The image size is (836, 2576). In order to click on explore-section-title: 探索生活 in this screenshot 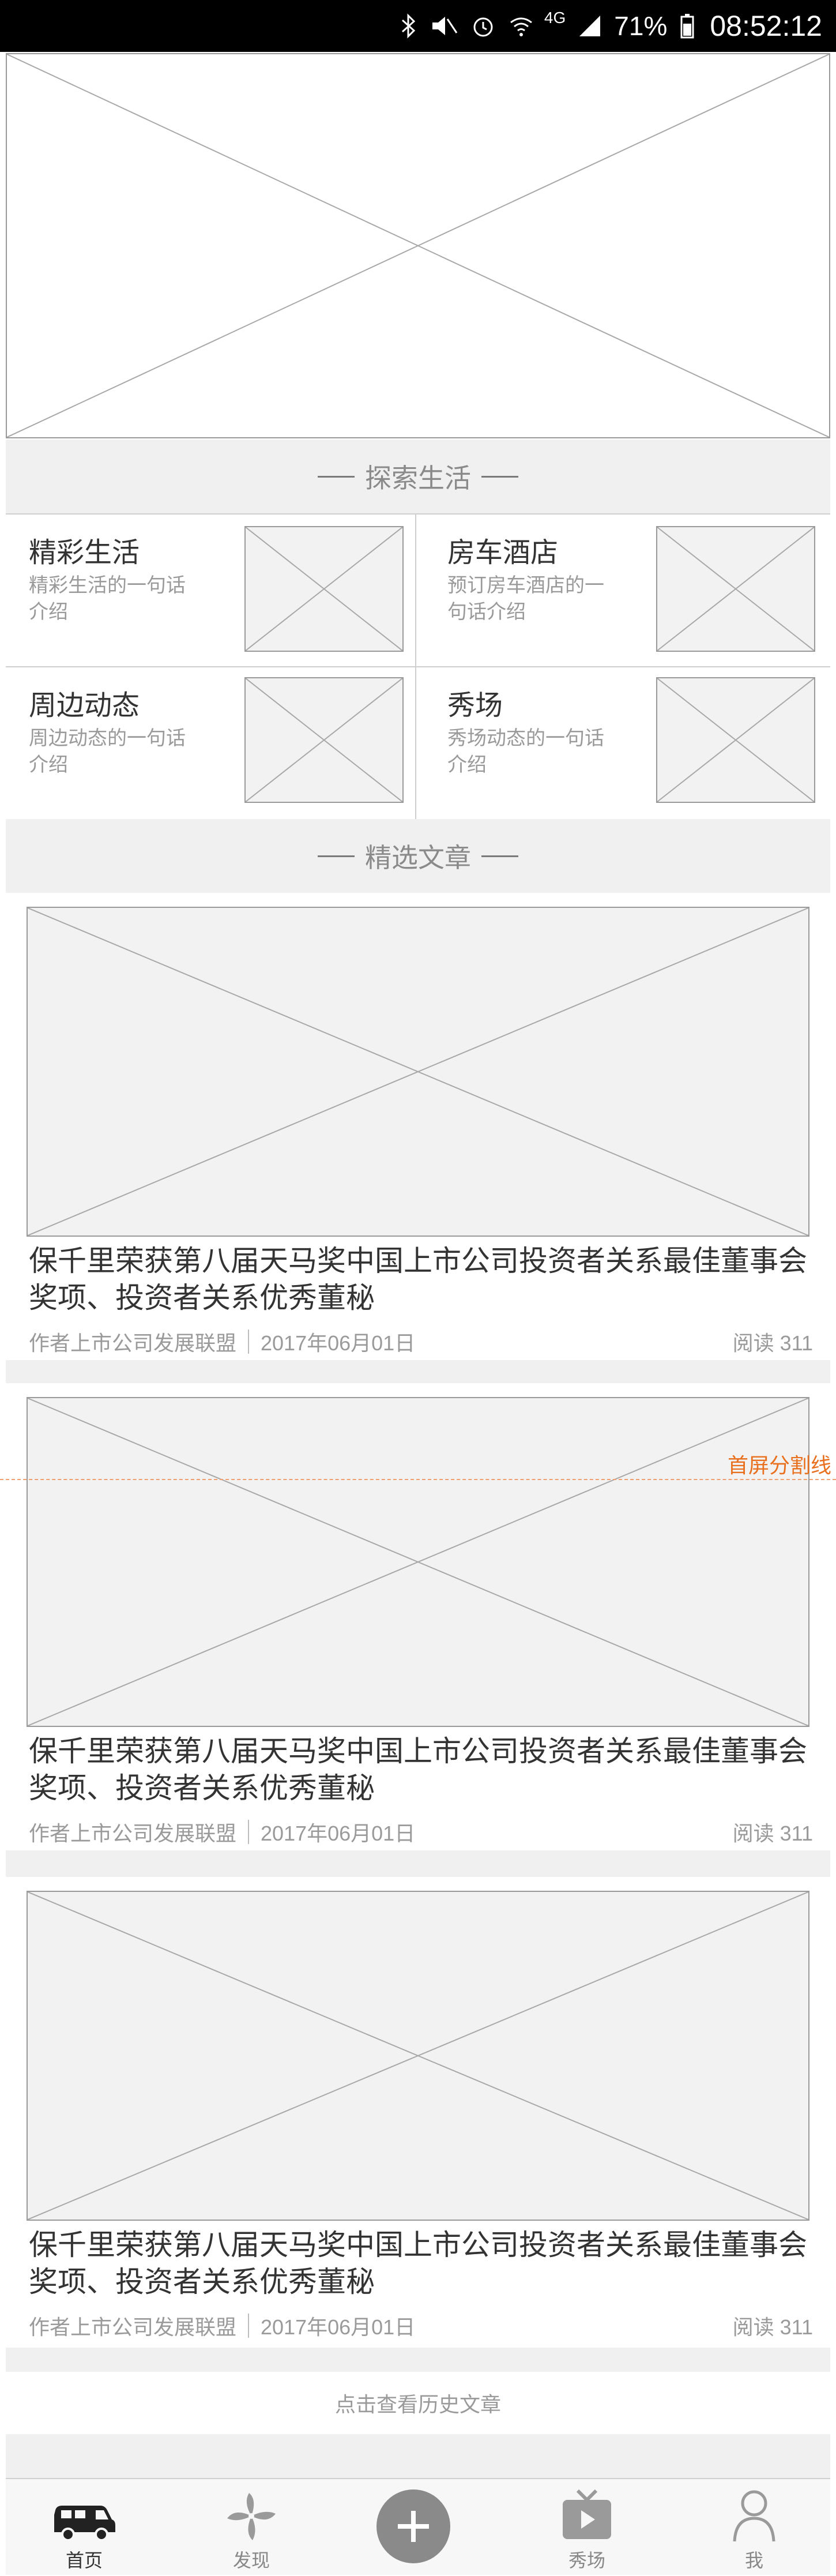, I will do `click(418, 478)`.